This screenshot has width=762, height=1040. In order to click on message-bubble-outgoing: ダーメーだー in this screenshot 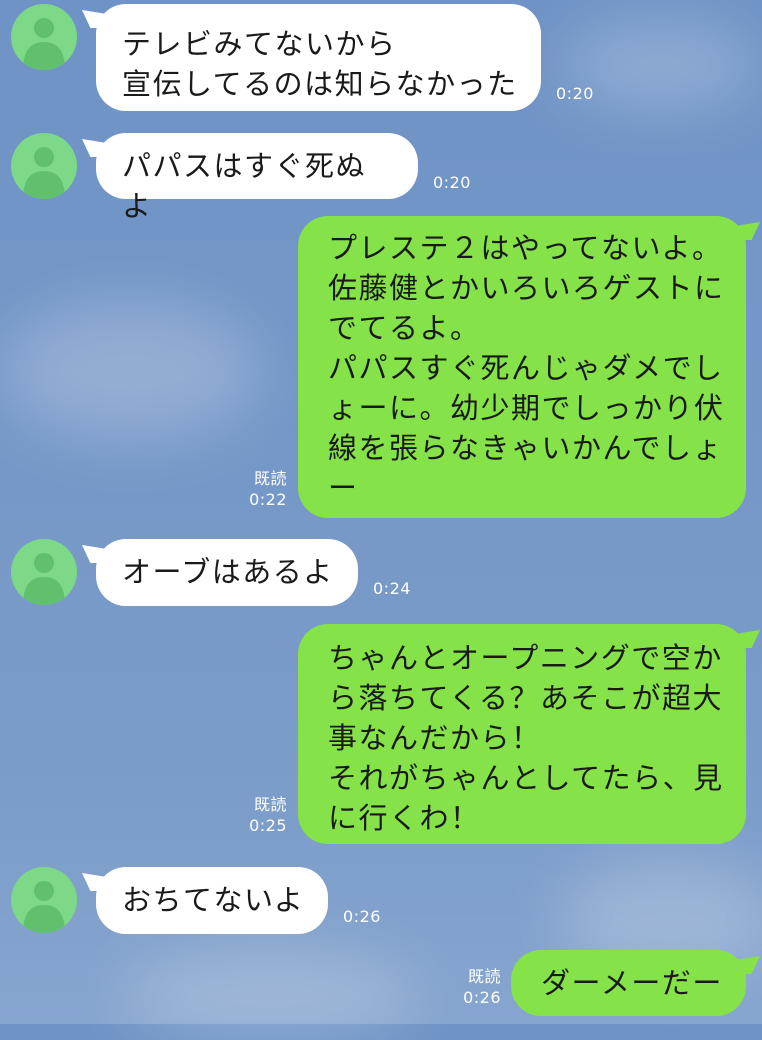, I will do `click(628, 983)`.